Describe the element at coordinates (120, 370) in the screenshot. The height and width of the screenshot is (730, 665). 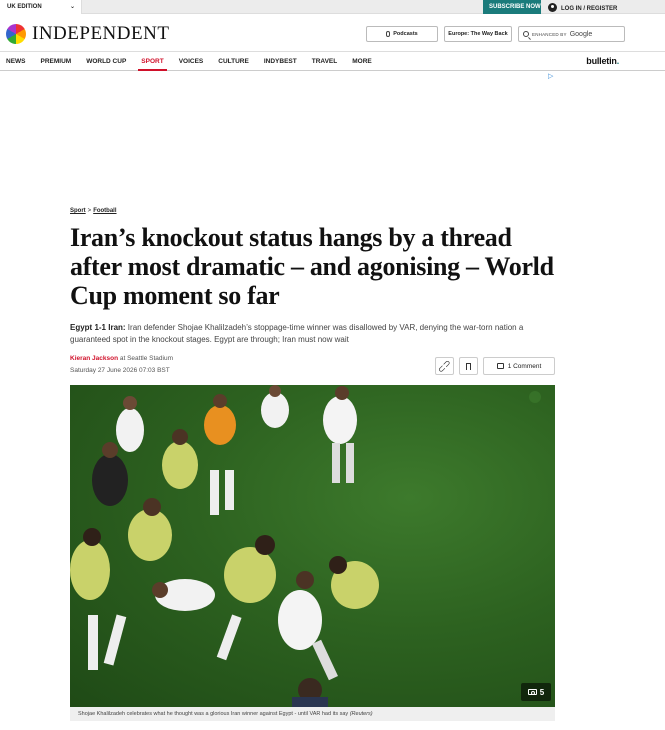
I see `publish-date: Saturday 27 June 2026 07:03 BST` at that location.